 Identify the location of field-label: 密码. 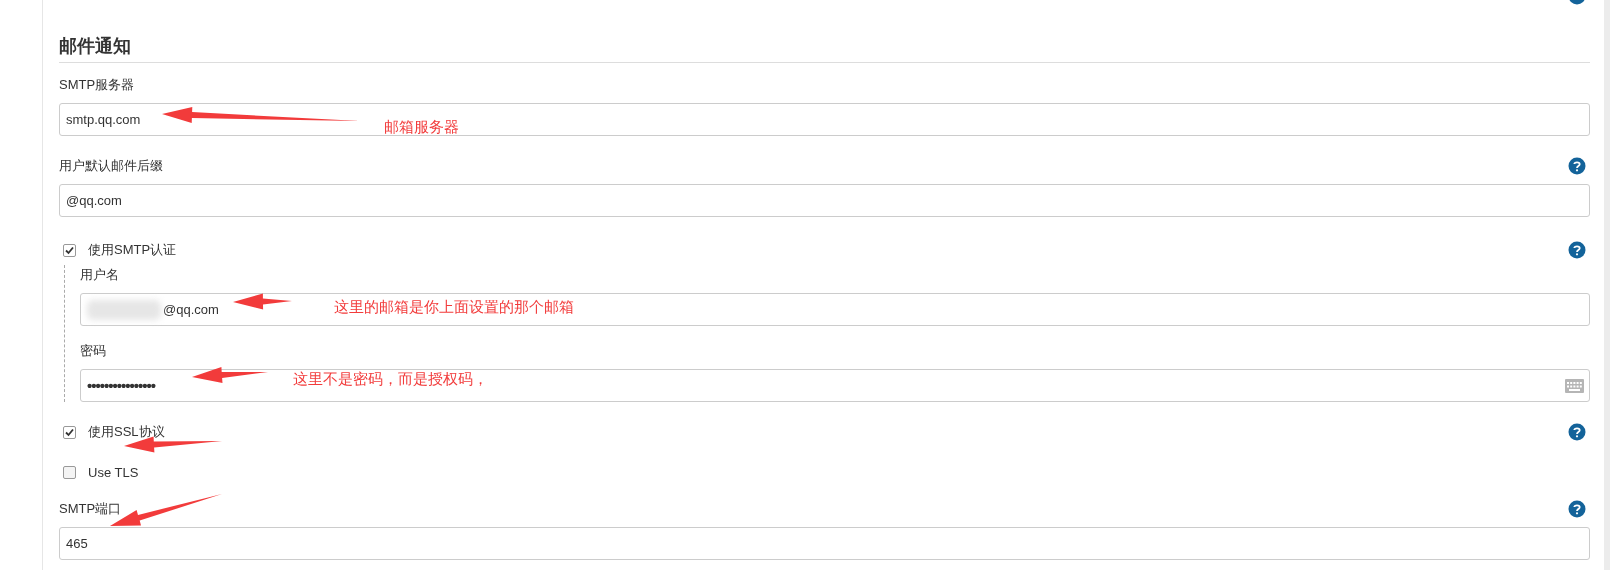
(93, 351).